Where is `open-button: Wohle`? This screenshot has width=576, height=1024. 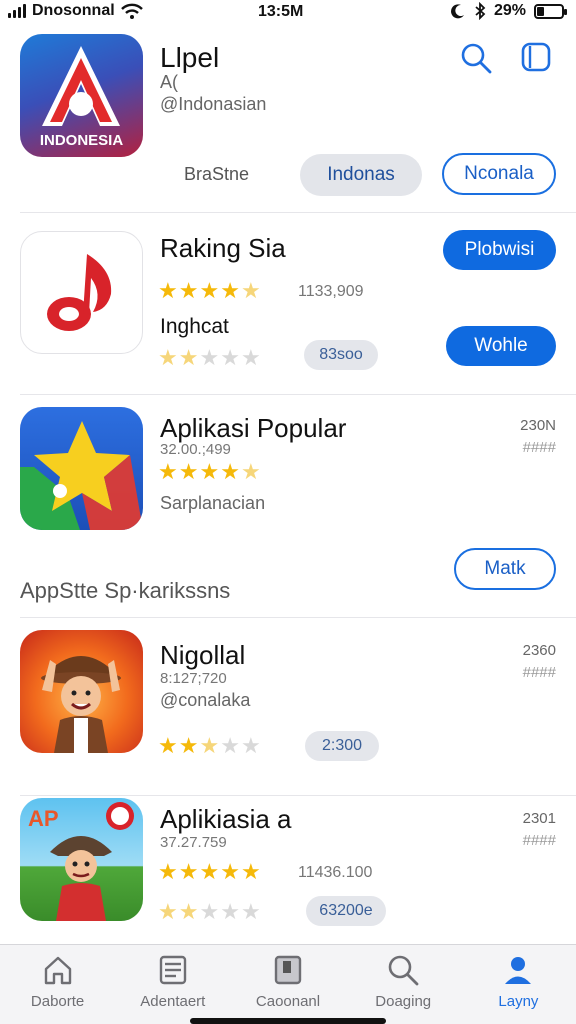
open-button: Wohle is located at coordinates (501, 346).